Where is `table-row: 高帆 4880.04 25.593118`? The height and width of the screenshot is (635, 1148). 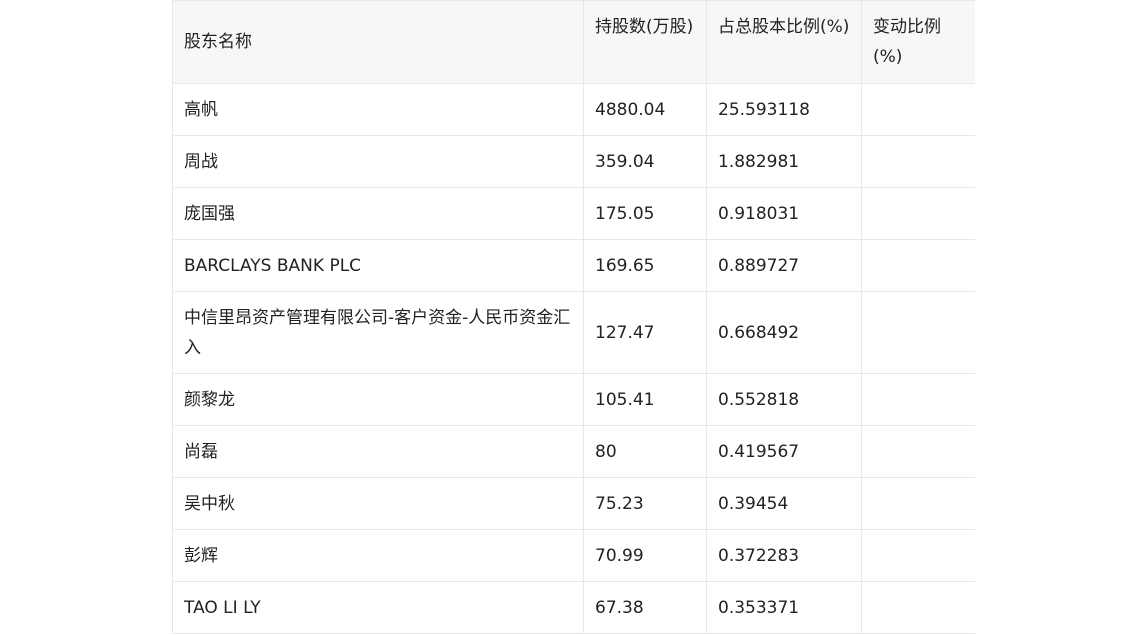 table-row: 高帆 4880.04 25.593118 is located at coordinates (573, 109).